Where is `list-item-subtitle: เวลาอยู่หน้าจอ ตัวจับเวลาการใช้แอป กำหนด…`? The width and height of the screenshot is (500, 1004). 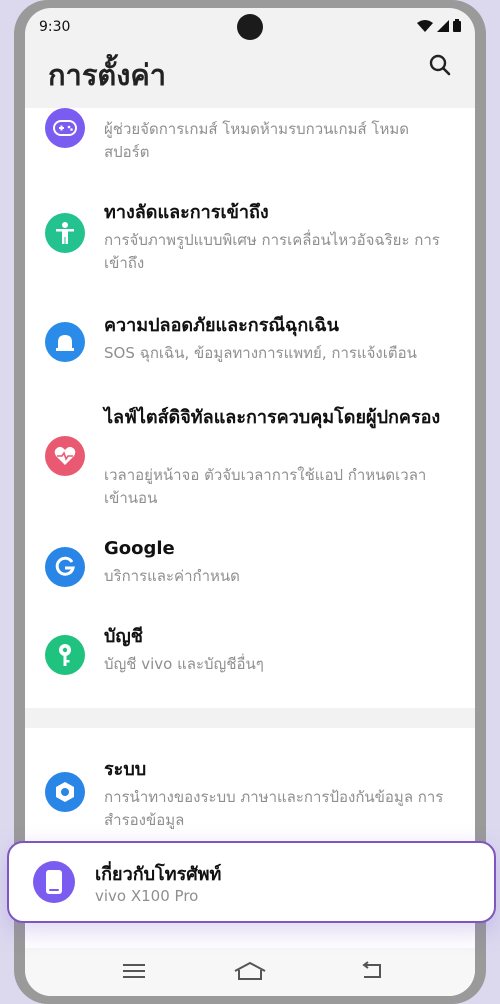 list-item-subtitle: เวลาอยู่หน้าจอ ตัวจับเวลาการใช้แอป กำหนด… is located at coordinates (265, 486).